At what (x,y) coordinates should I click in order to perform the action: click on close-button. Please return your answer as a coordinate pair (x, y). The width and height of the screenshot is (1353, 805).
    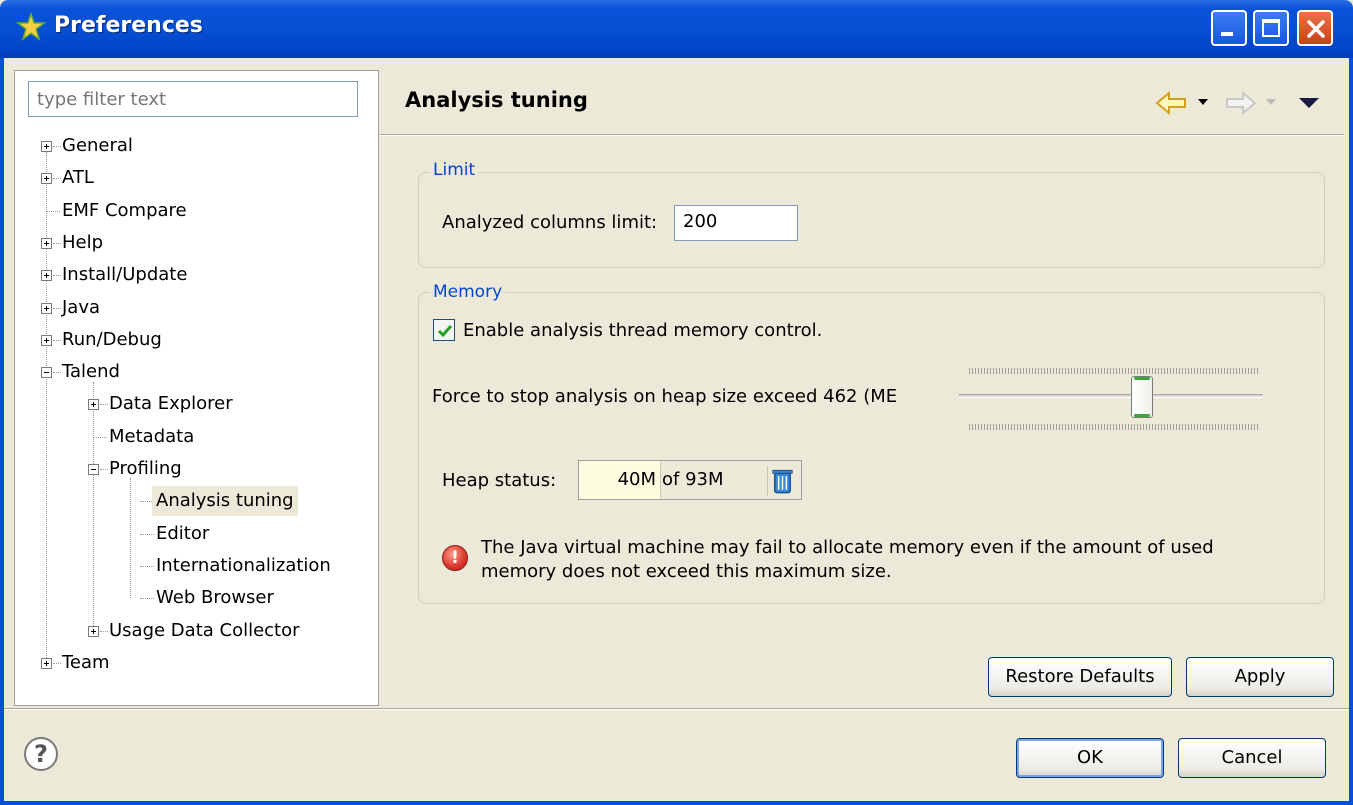
    Looking at the image, I should click on (1315, 28).